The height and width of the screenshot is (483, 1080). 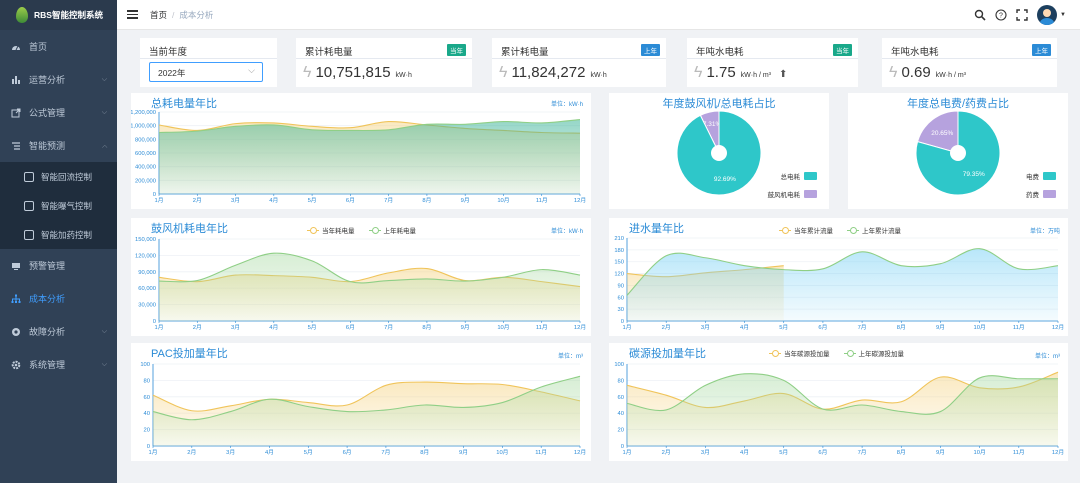 What do you see at coordinates (1063, 15) in the screenshot?
I see `caret-down-icon: ▼` at bounding box center [1063, 15].